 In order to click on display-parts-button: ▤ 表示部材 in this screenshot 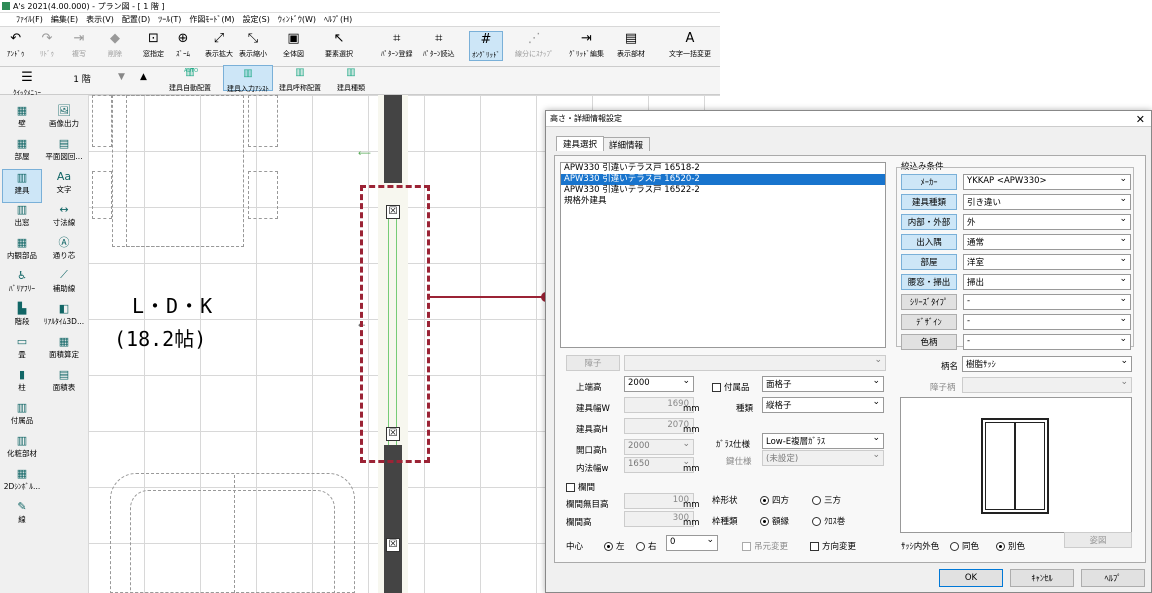, I will do `click(631, 45)`.